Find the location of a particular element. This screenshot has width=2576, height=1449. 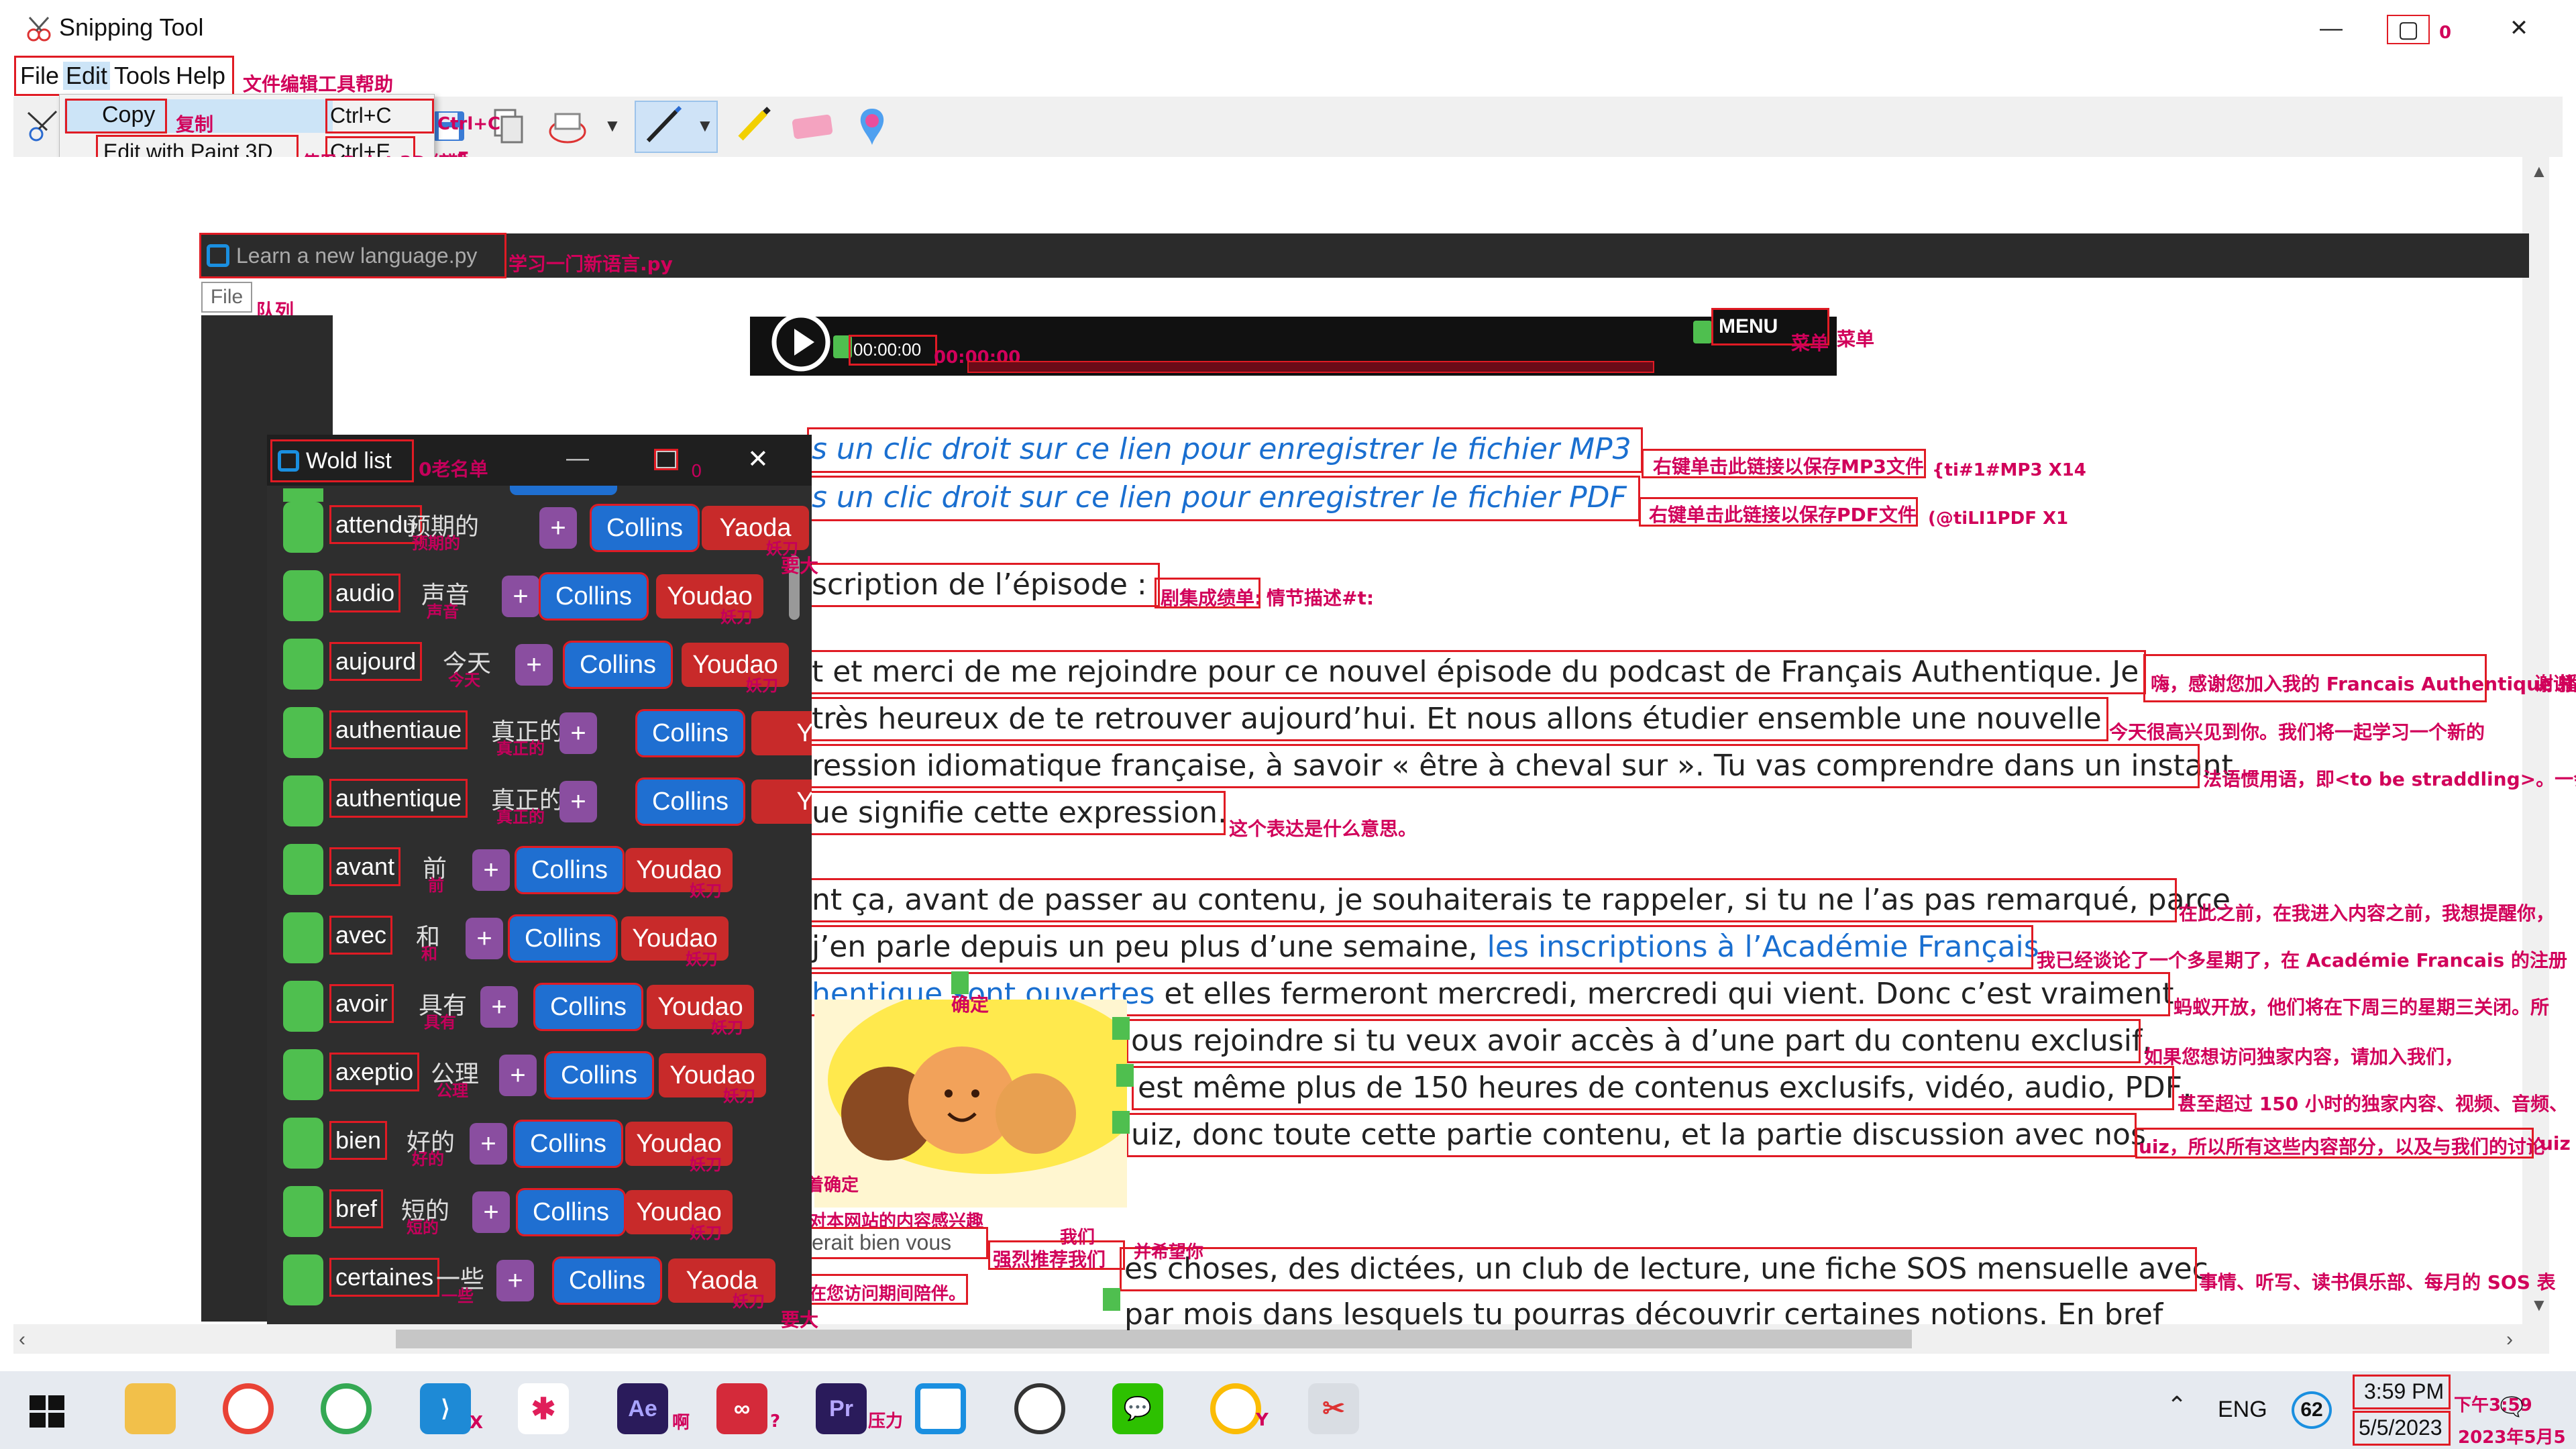

clock-date-translation: 2023年5月5 is located at coordinates (2512, 1438).